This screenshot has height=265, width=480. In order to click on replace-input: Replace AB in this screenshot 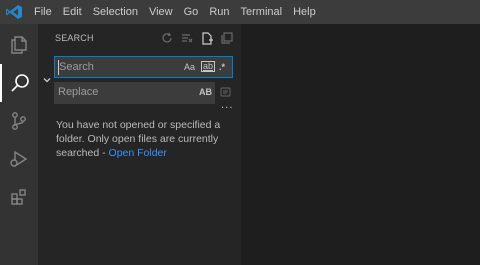, I will do `click(134, 93)`.